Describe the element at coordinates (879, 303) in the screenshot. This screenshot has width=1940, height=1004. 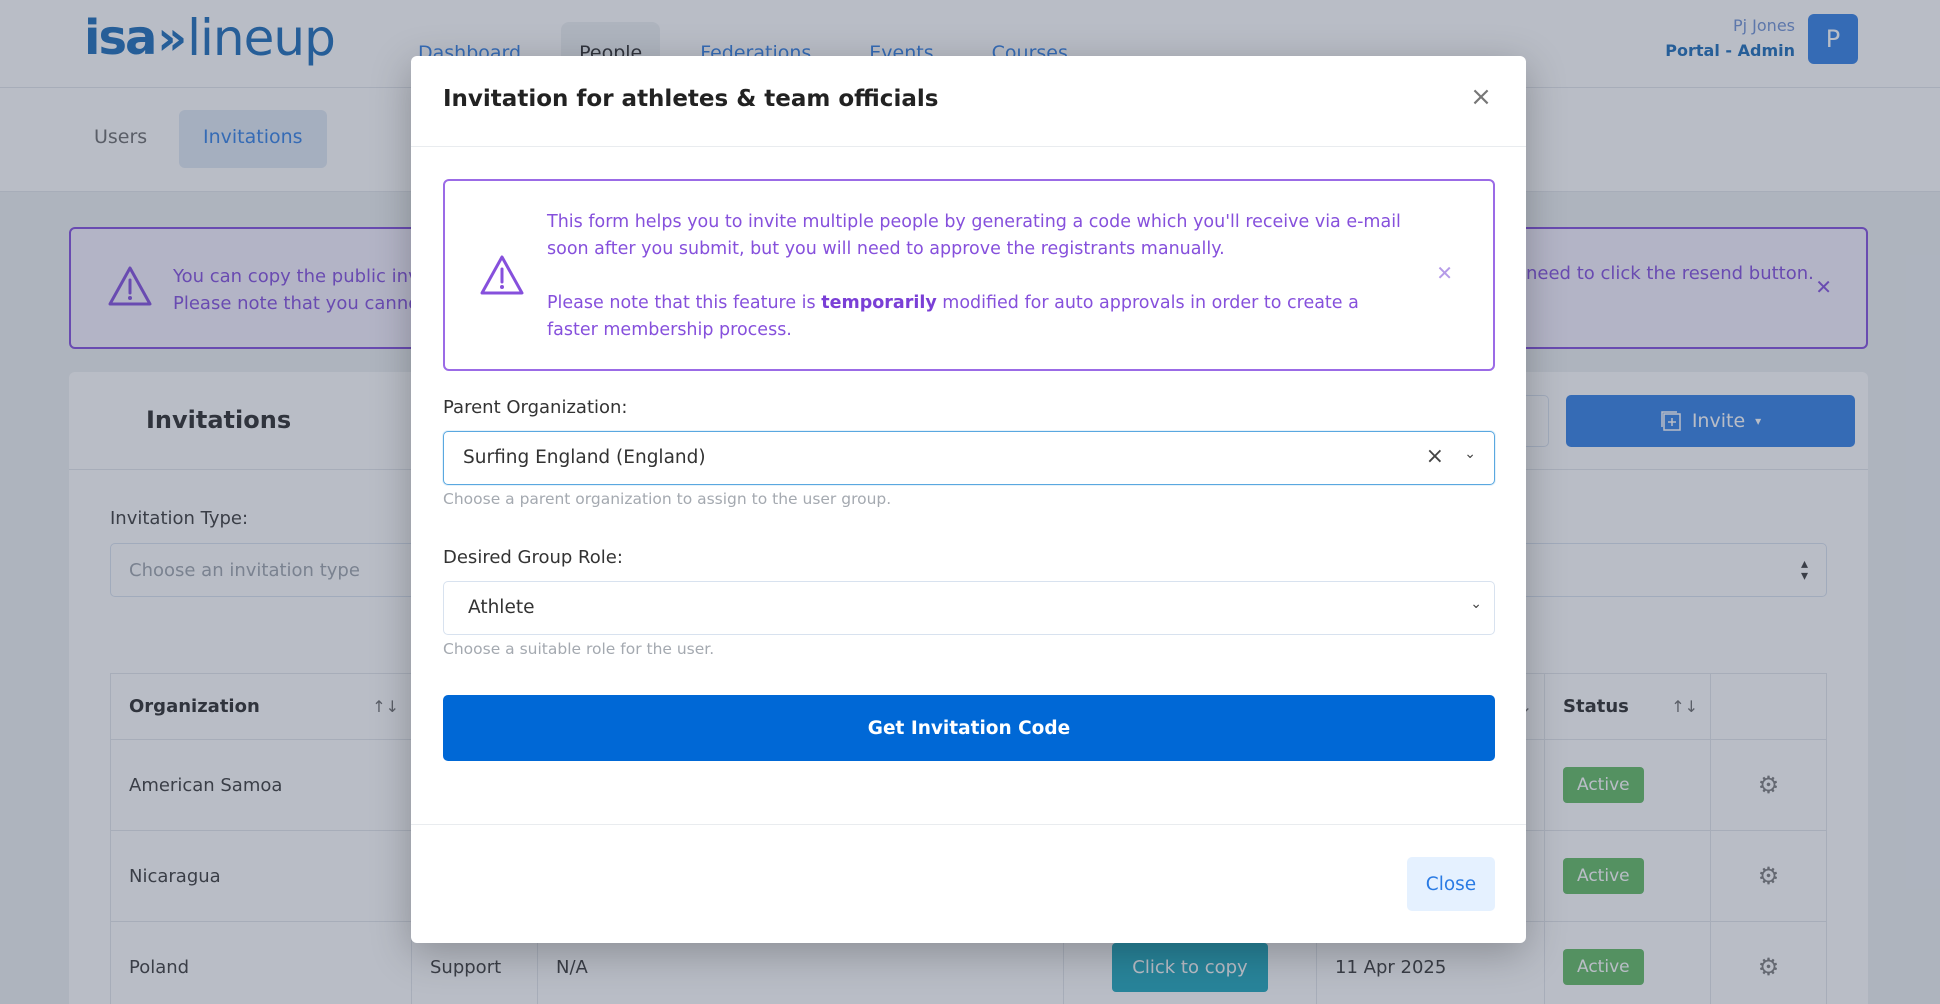
I see `info-text-bold: temporarily` at that location.